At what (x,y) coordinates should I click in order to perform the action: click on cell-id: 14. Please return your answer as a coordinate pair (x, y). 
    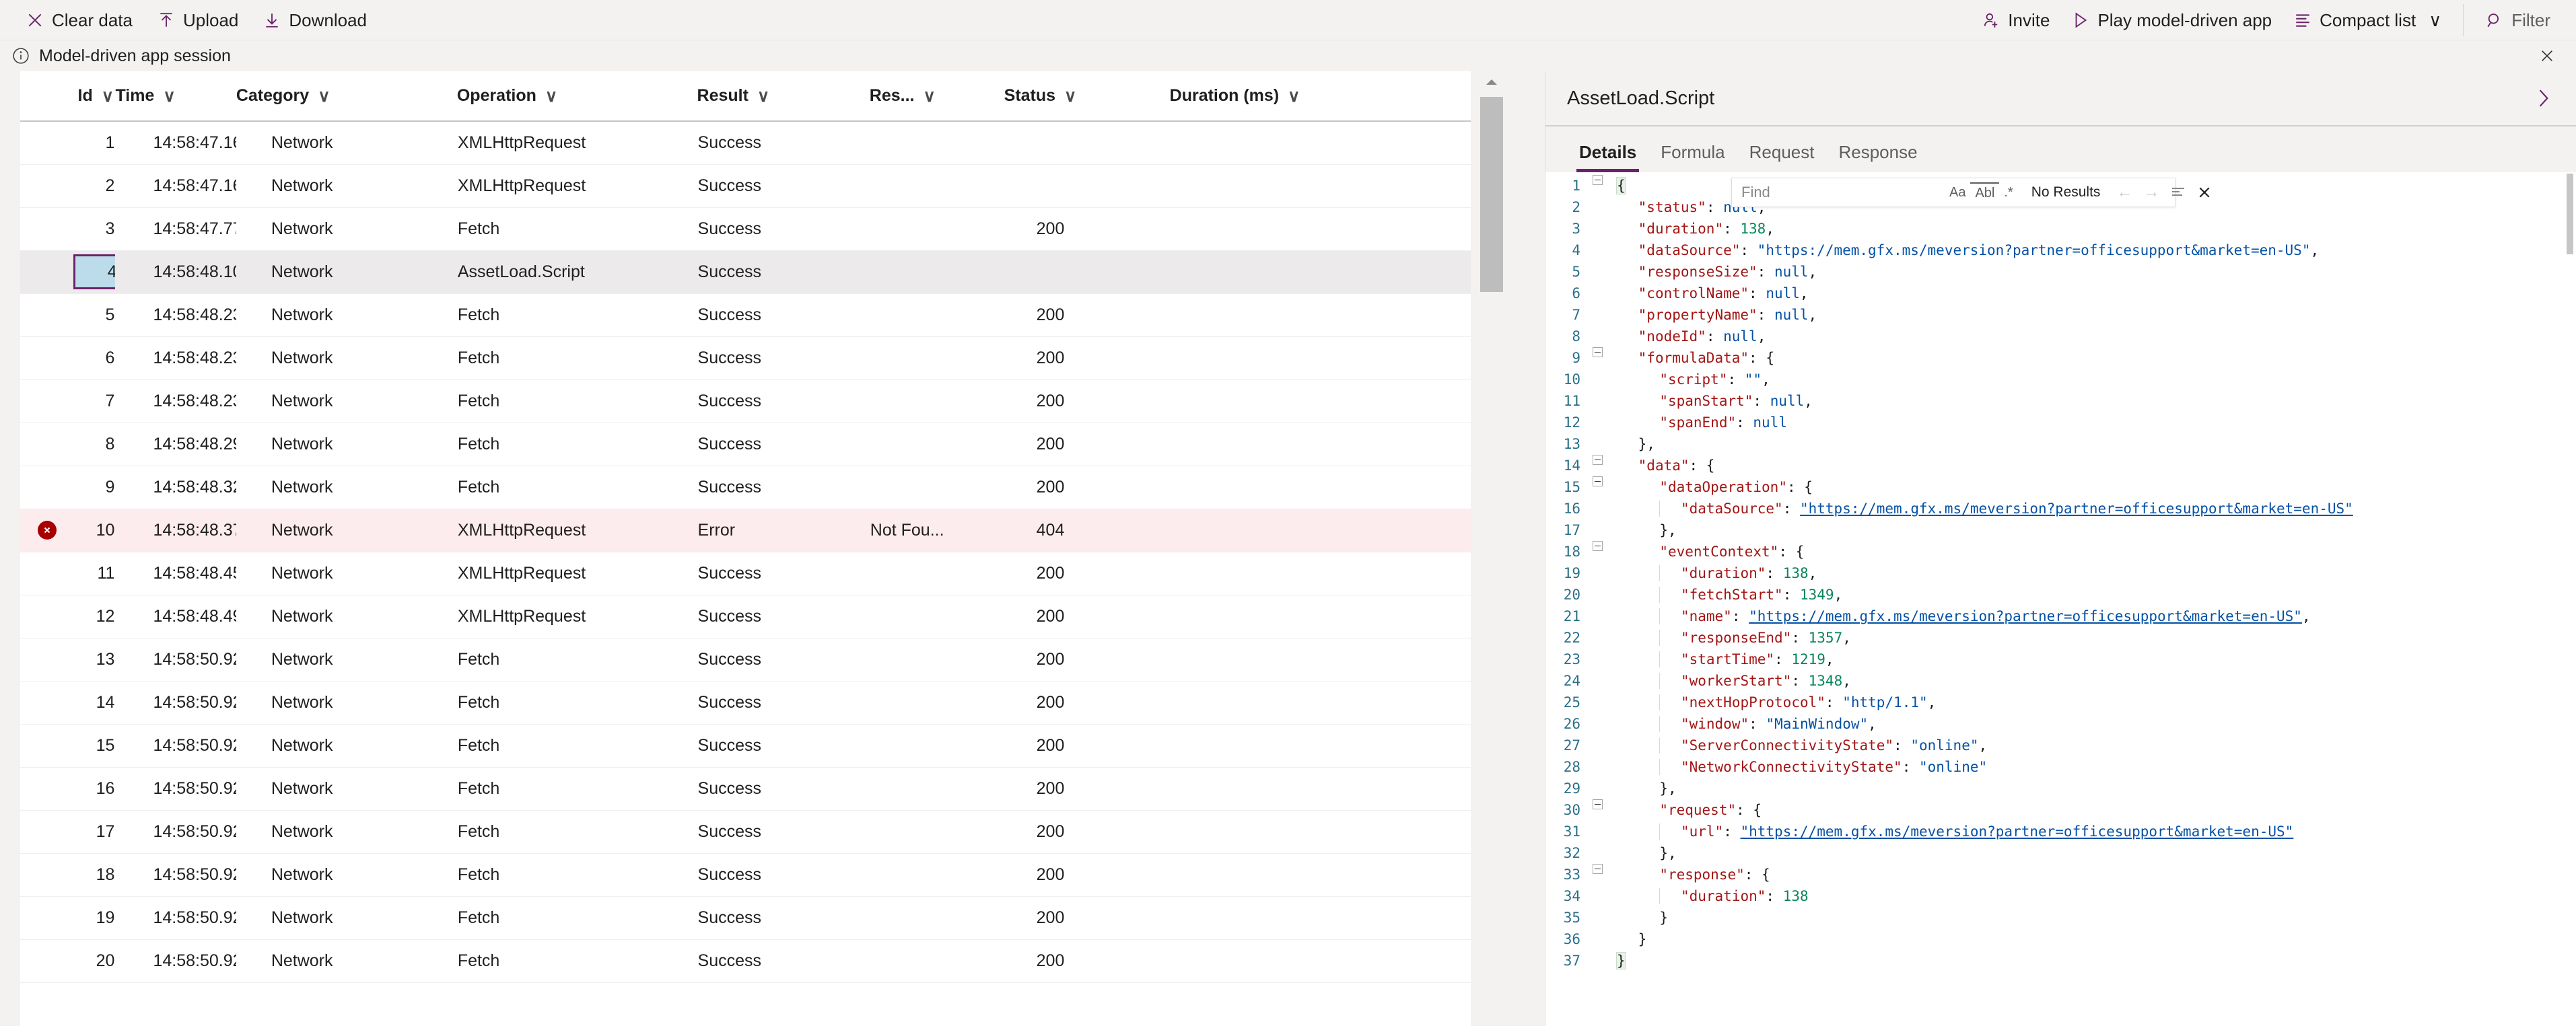
    Looking at the image, I should click on (89, 703).